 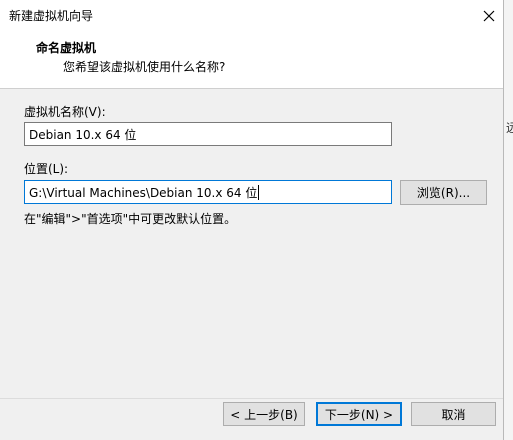 I want to click on background-window-edge: 远, so click(x=508, y=220).